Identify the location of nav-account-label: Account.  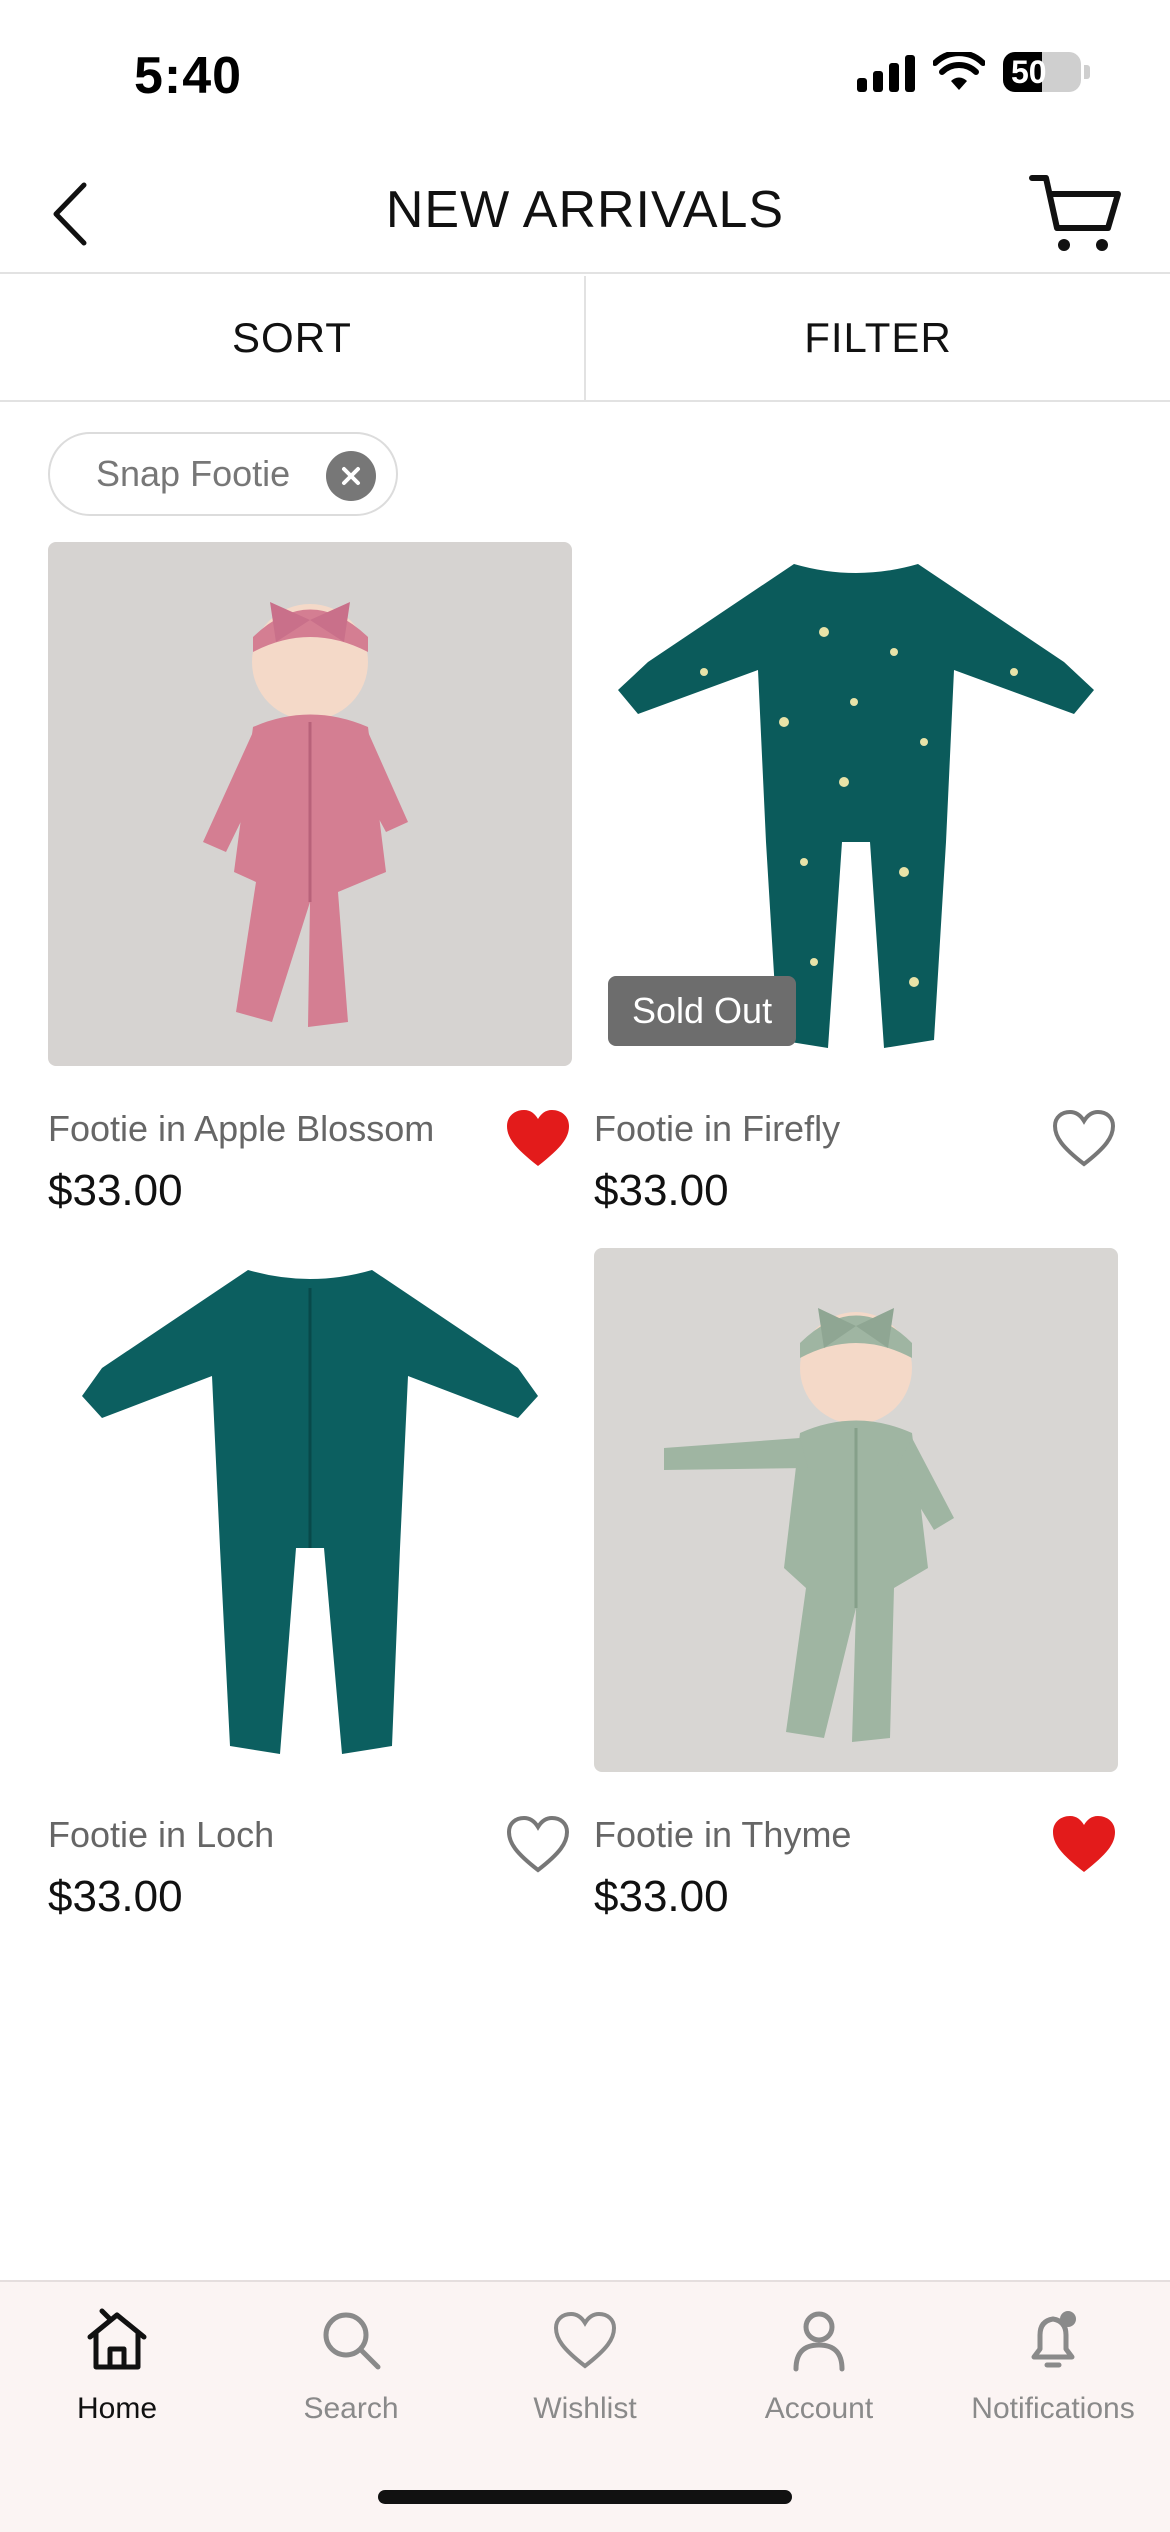
(819, 2408).